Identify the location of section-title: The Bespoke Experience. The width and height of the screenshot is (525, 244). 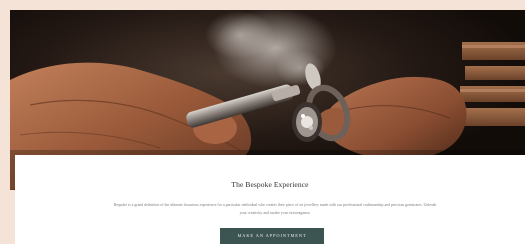
(270, 184).